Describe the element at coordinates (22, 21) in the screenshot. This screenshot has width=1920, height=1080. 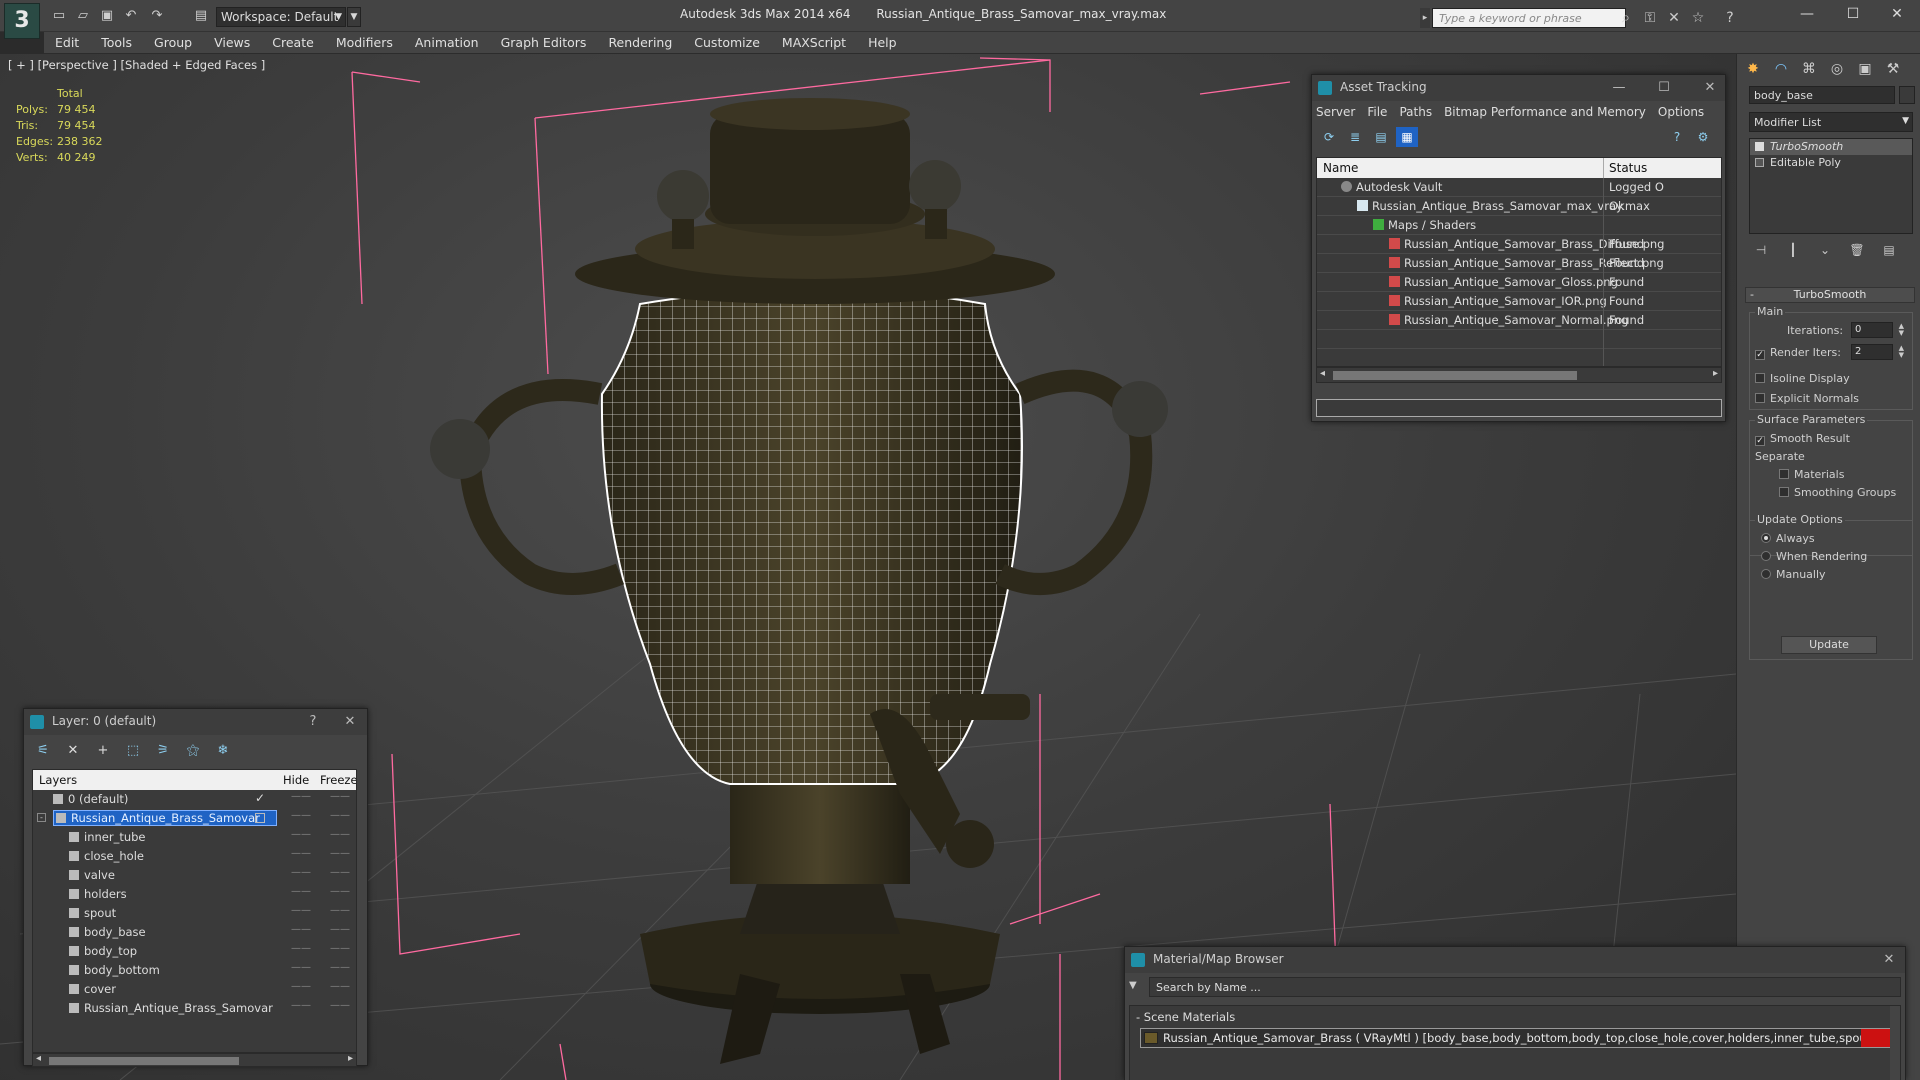
I see `app-logo-icon: 3` at that location.